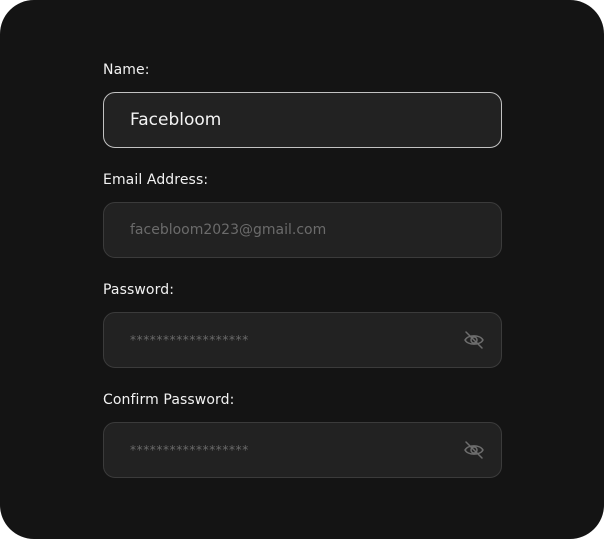  What do you see at coordinates (228, 230) in the screenshot?
I see `email-input-placeholder: facebloom2023@gmail.com` at bounding box center [228, 230].